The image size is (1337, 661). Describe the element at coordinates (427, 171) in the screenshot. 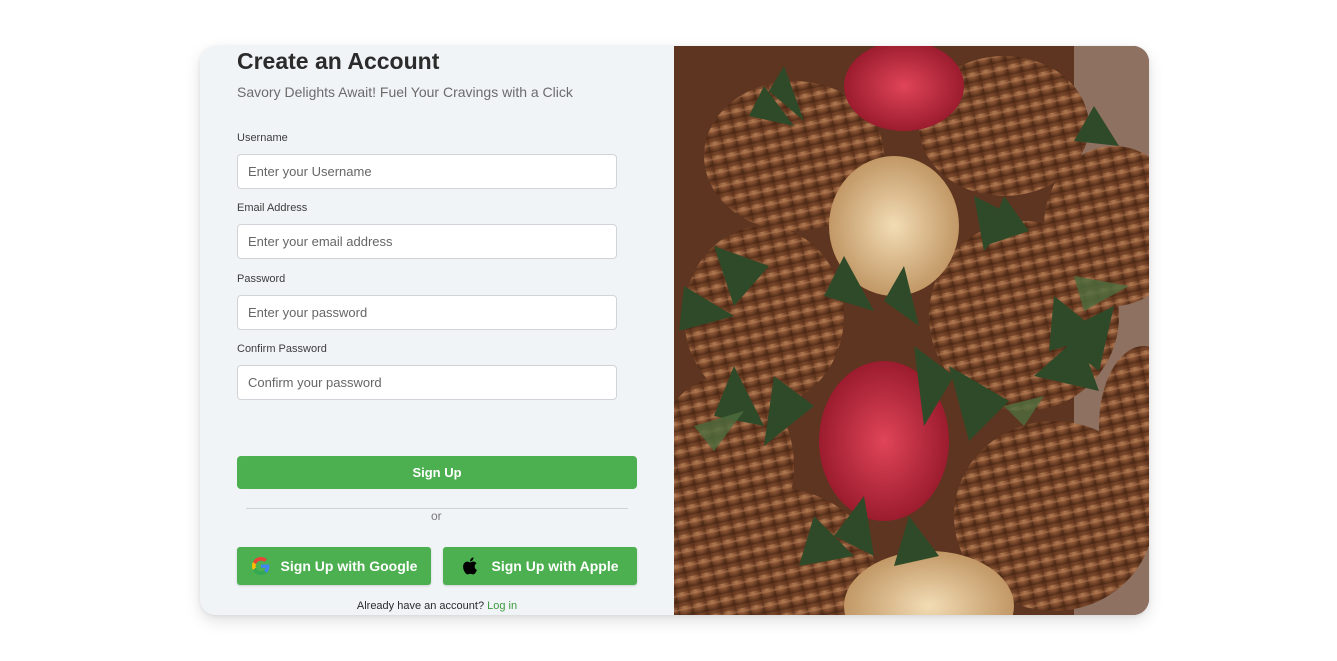

I see `username-input` at that location.